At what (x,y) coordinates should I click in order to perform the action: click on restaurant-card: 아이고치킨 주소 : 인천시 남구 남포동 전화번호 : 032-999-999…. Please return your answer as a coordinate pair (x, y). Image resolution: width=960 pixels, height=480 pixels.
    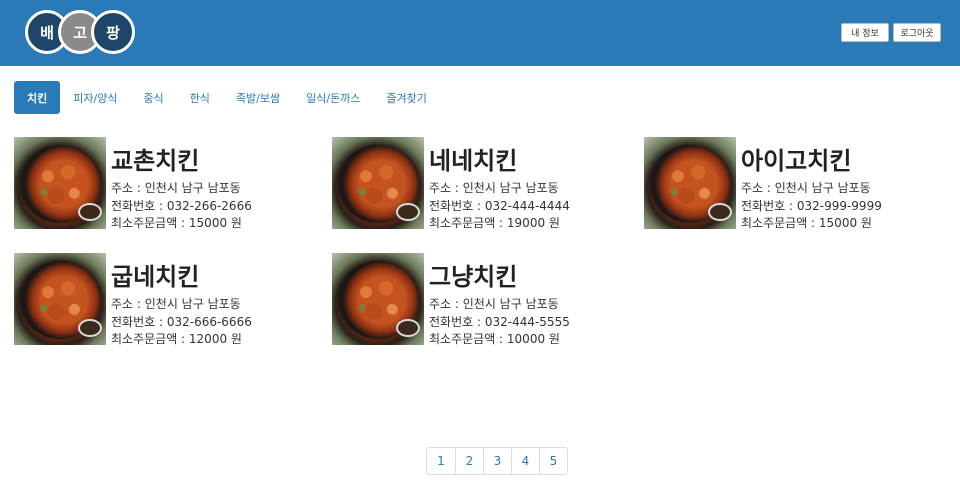
    Looking at the image, I should click on (784, 183).